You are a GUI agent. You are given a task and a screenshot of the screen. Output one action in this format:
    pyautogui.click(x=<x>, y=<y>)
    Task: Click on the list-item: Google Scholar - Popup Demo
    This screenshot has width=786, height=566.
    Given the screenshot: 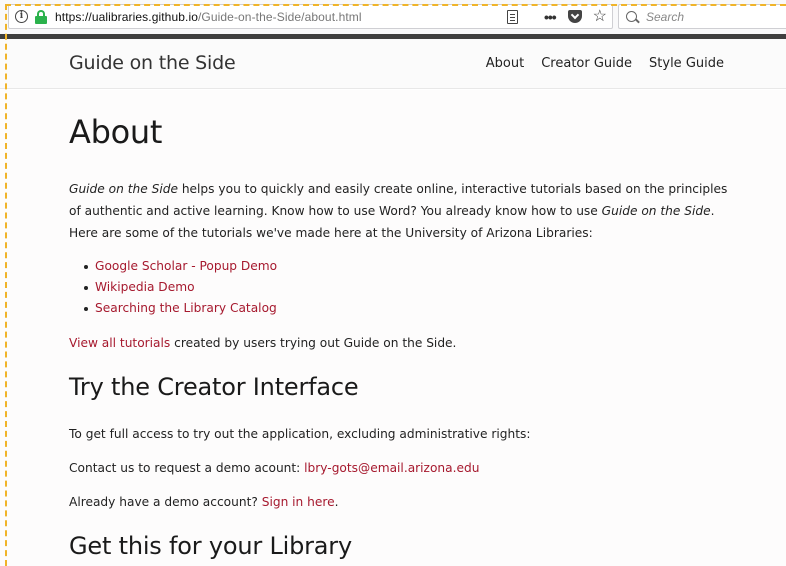 What is the action you would take?
    pyautogui.click(x=180, y=266)
    